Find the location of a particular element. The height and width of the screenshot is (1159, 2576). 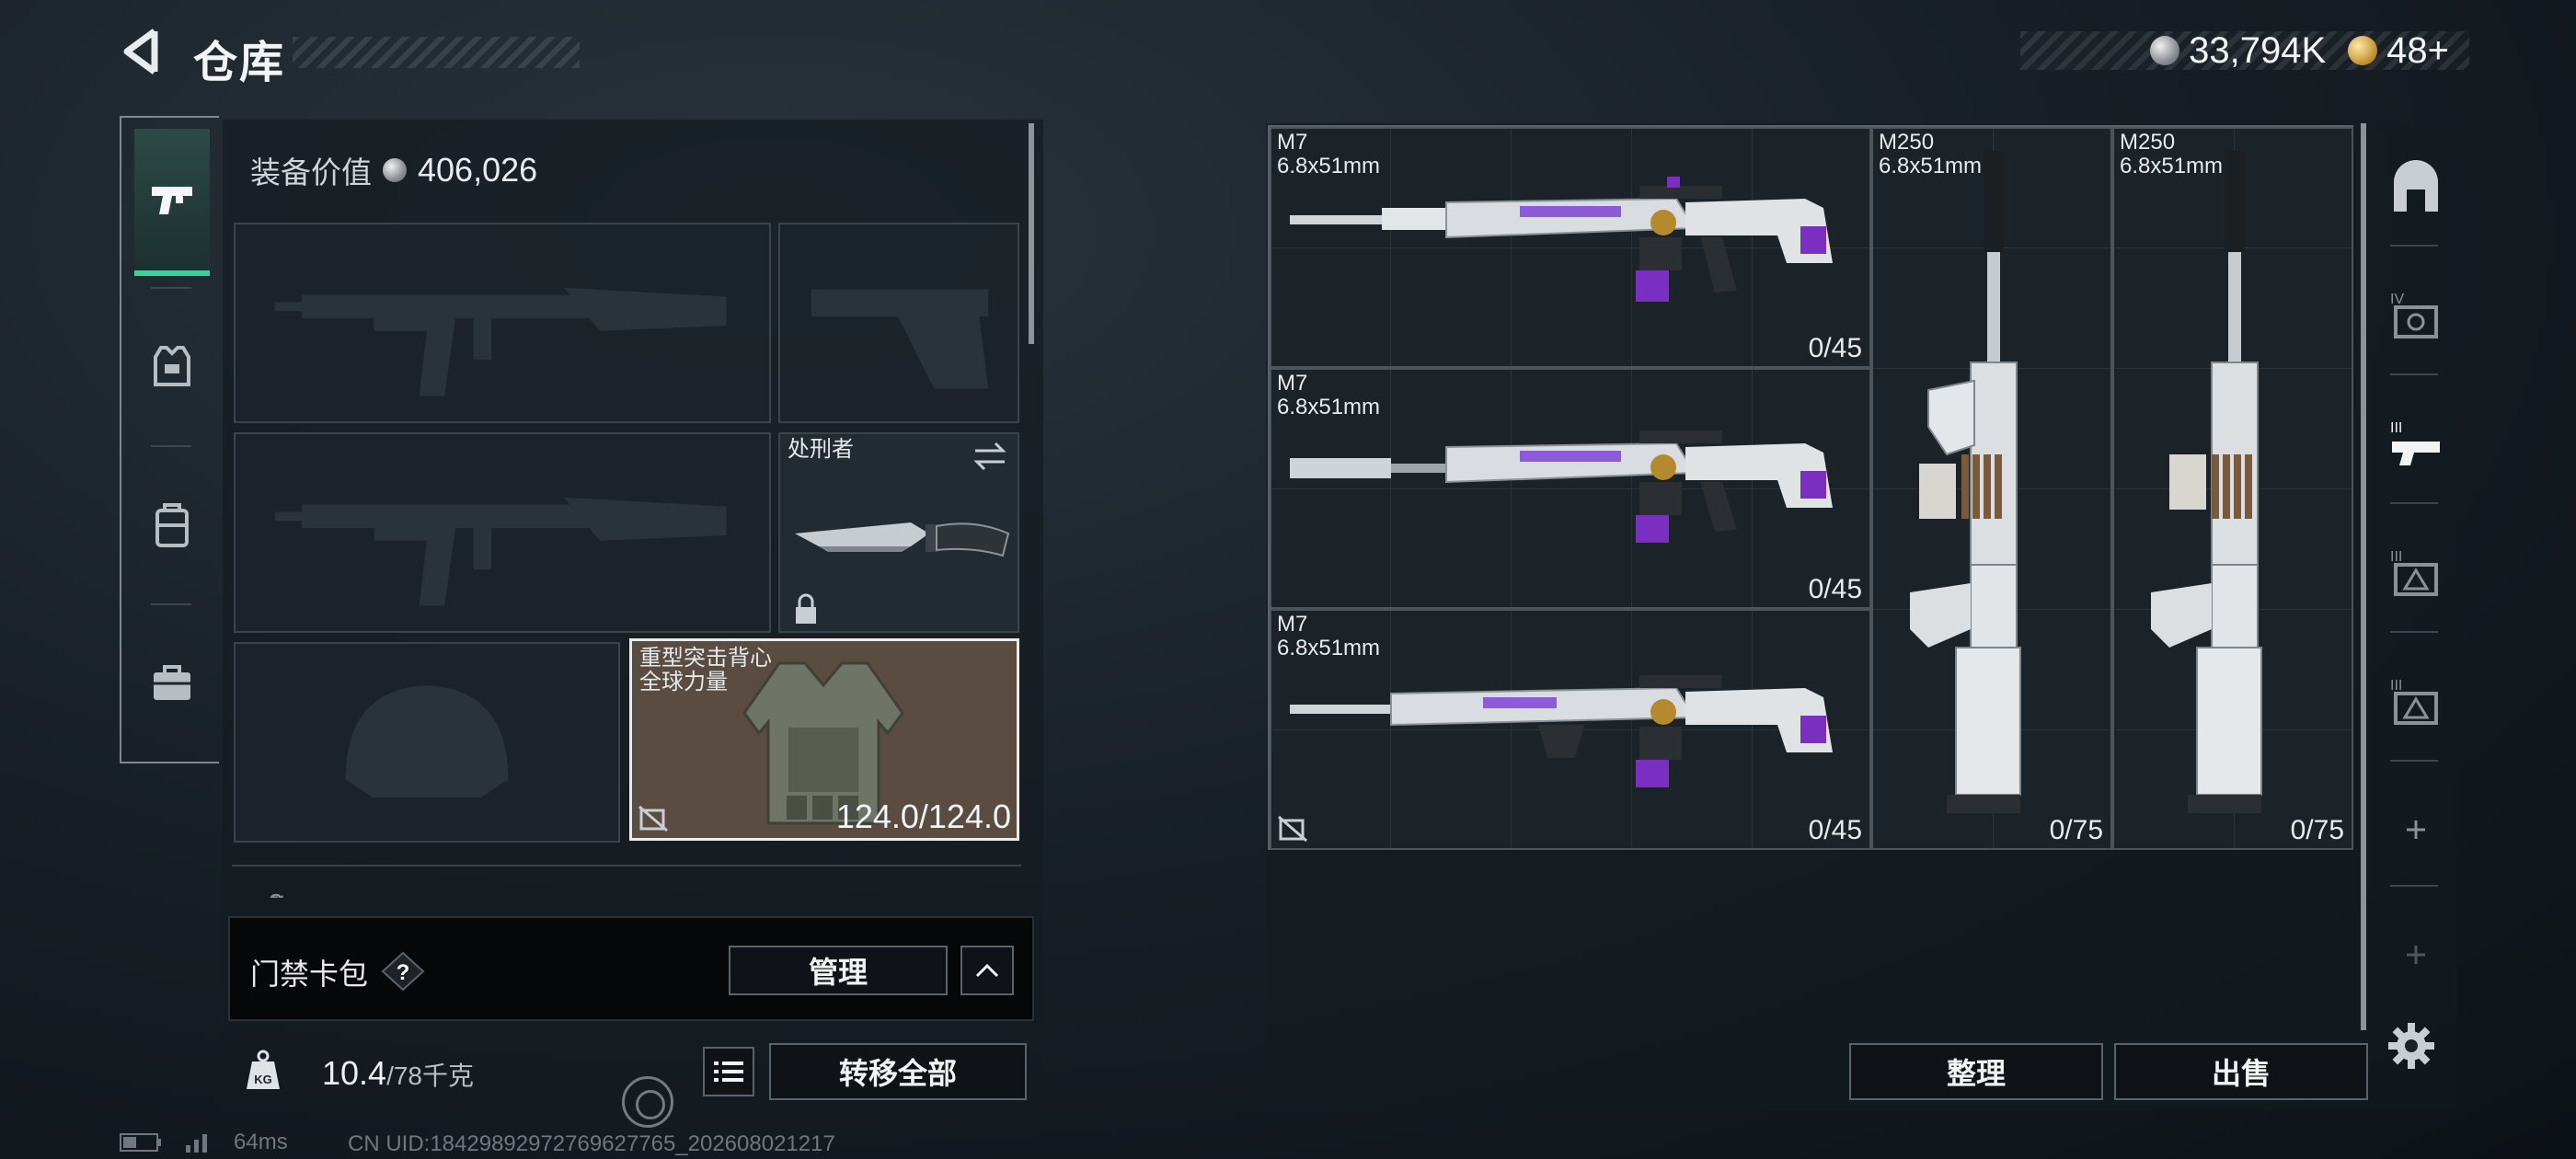

tab-case is located at coordinates (172, 682).